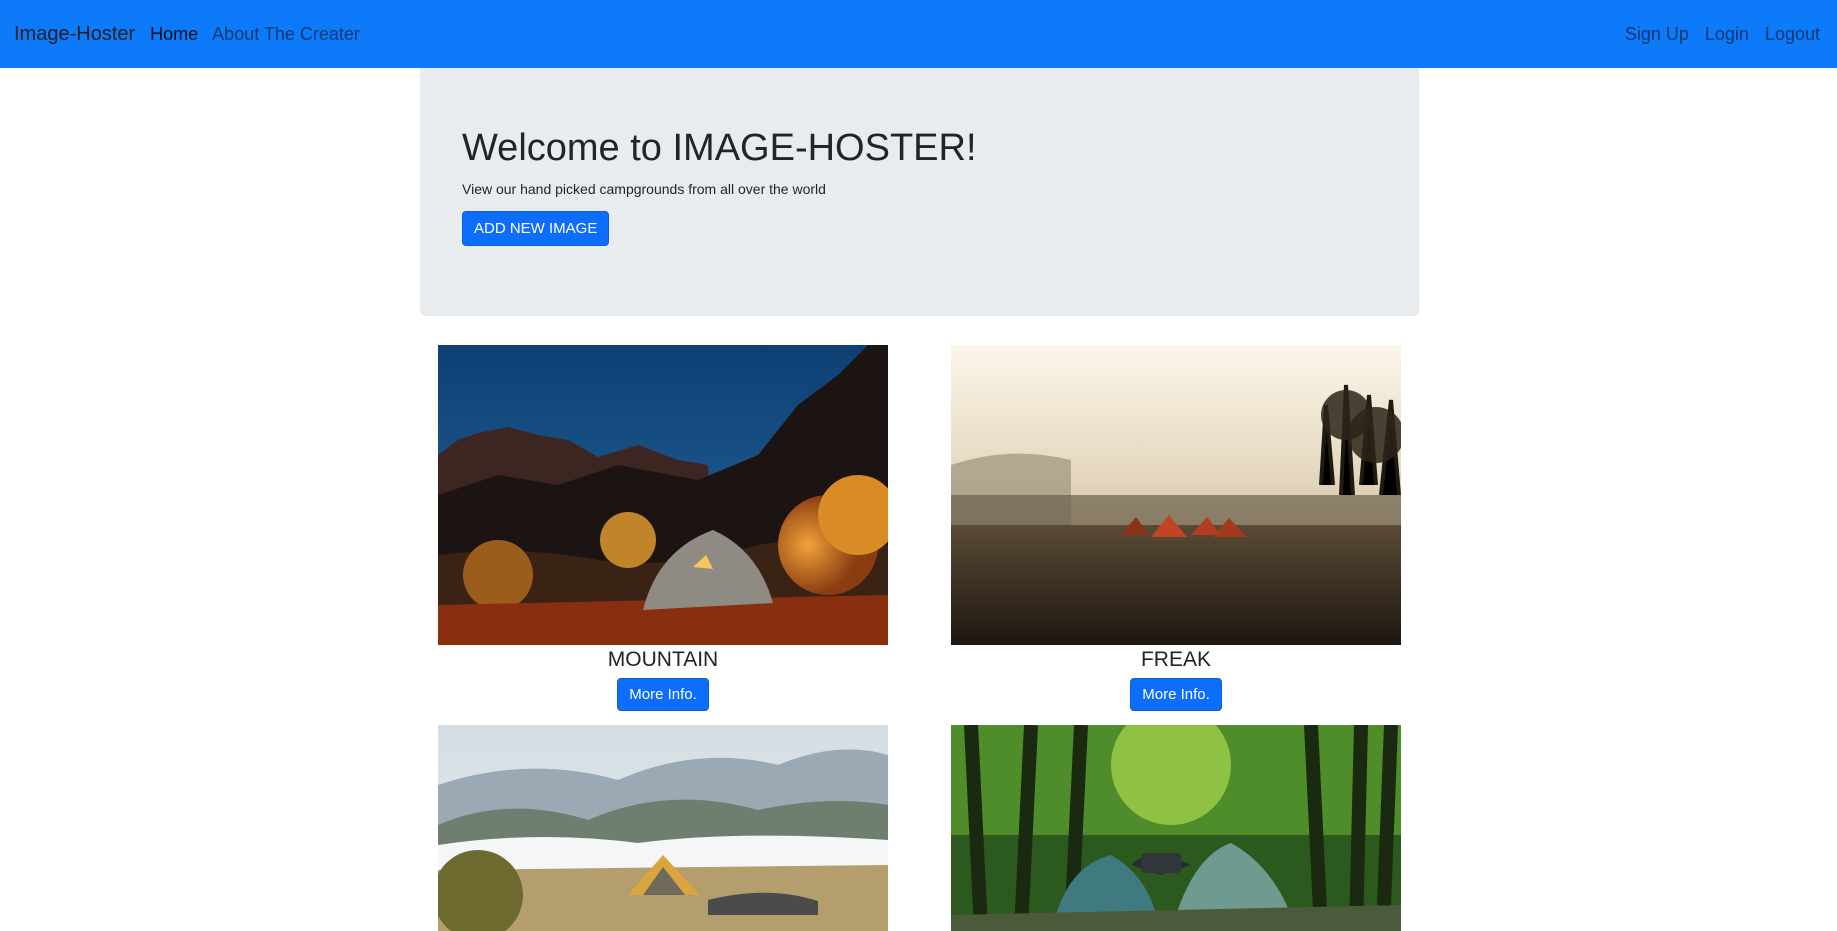  What do you see at coordinates (1790, 34) in the screenshot?
I see `nav-logout-link: Logout` at bounding box center [1790, 34].